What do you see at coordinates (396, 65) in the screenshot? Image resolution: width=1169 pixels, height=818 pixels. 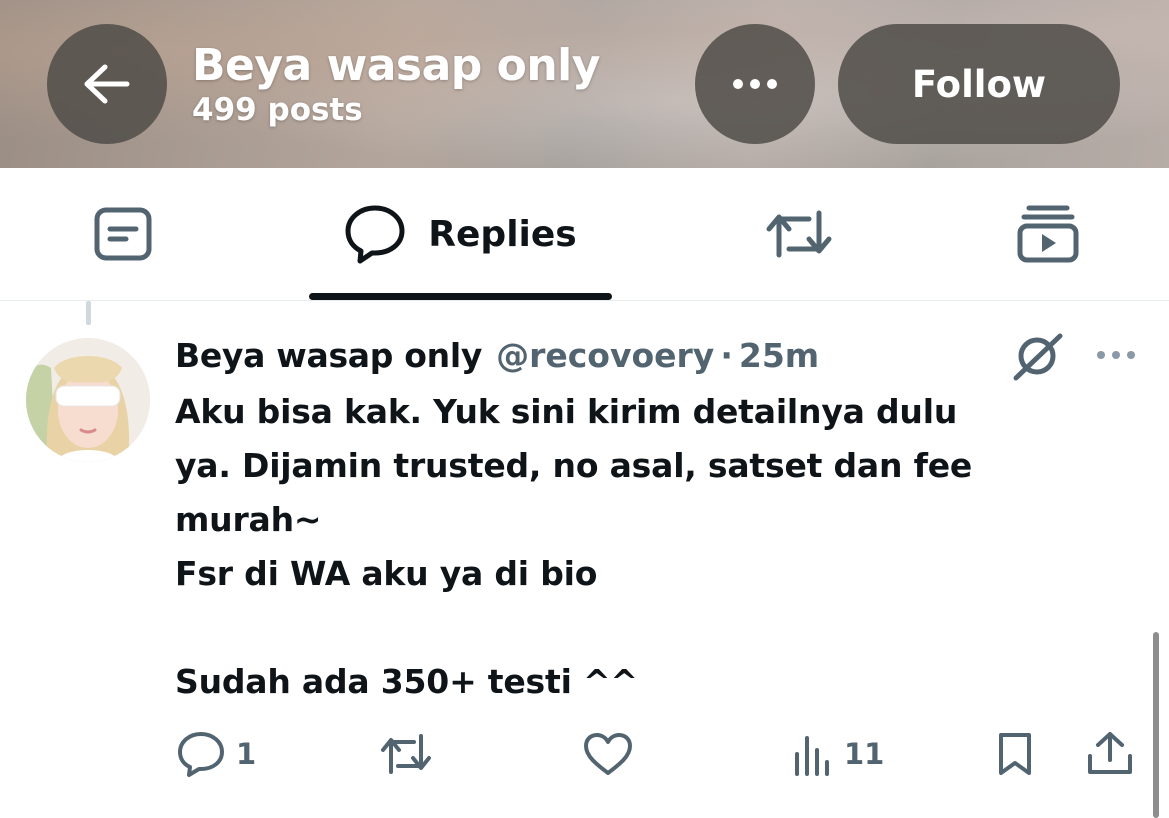 I see `profile-name: Beya wasap only` at bounding box center [396, 65].